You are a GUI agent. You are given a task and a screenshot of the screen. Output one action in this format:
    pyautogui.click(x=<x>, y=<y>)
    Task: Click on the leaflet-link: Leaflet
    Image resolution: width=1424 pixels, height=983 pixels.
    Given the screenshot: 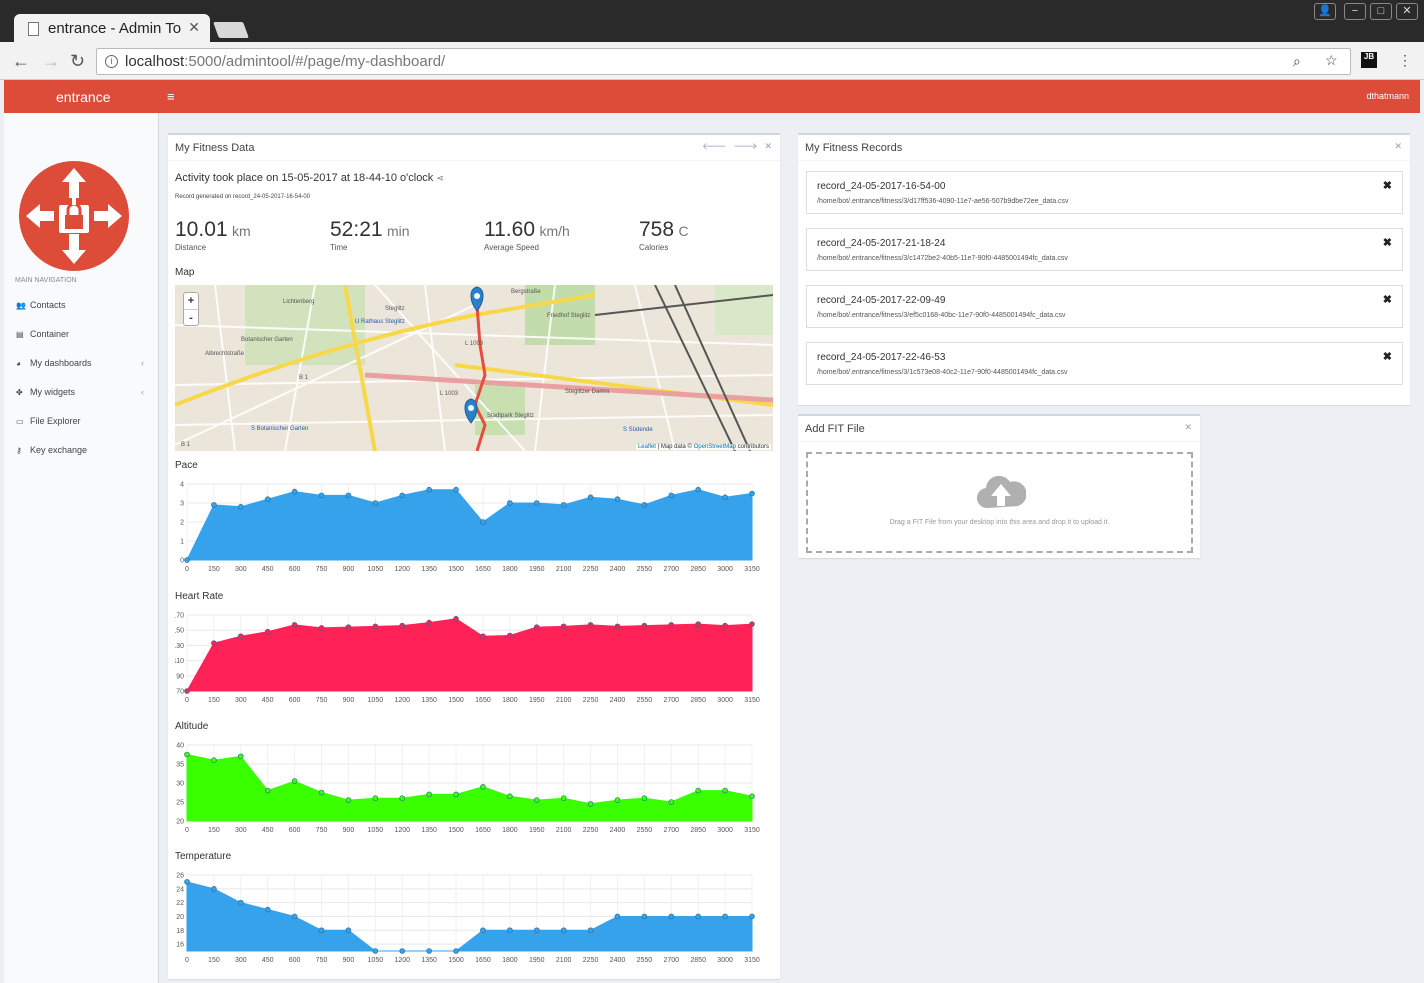 What is the action you would take?
    pyautogui.click(x=647, y=447)
    